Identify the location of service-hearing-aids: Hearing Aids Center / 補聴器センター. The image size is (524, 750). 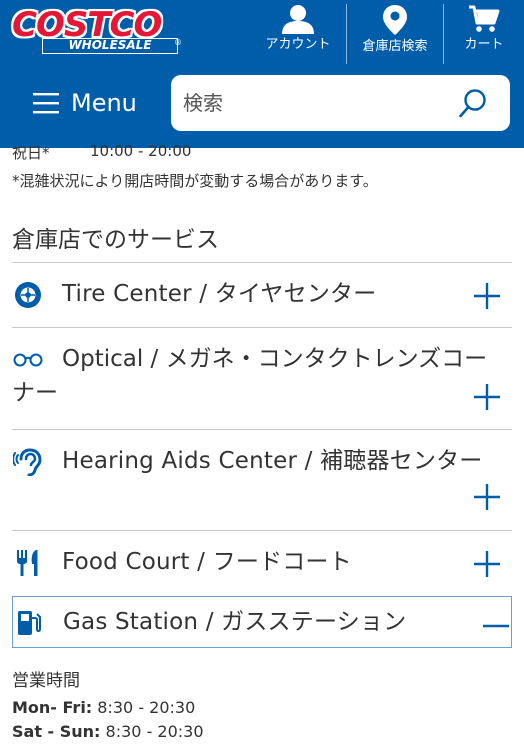
(262, 479).